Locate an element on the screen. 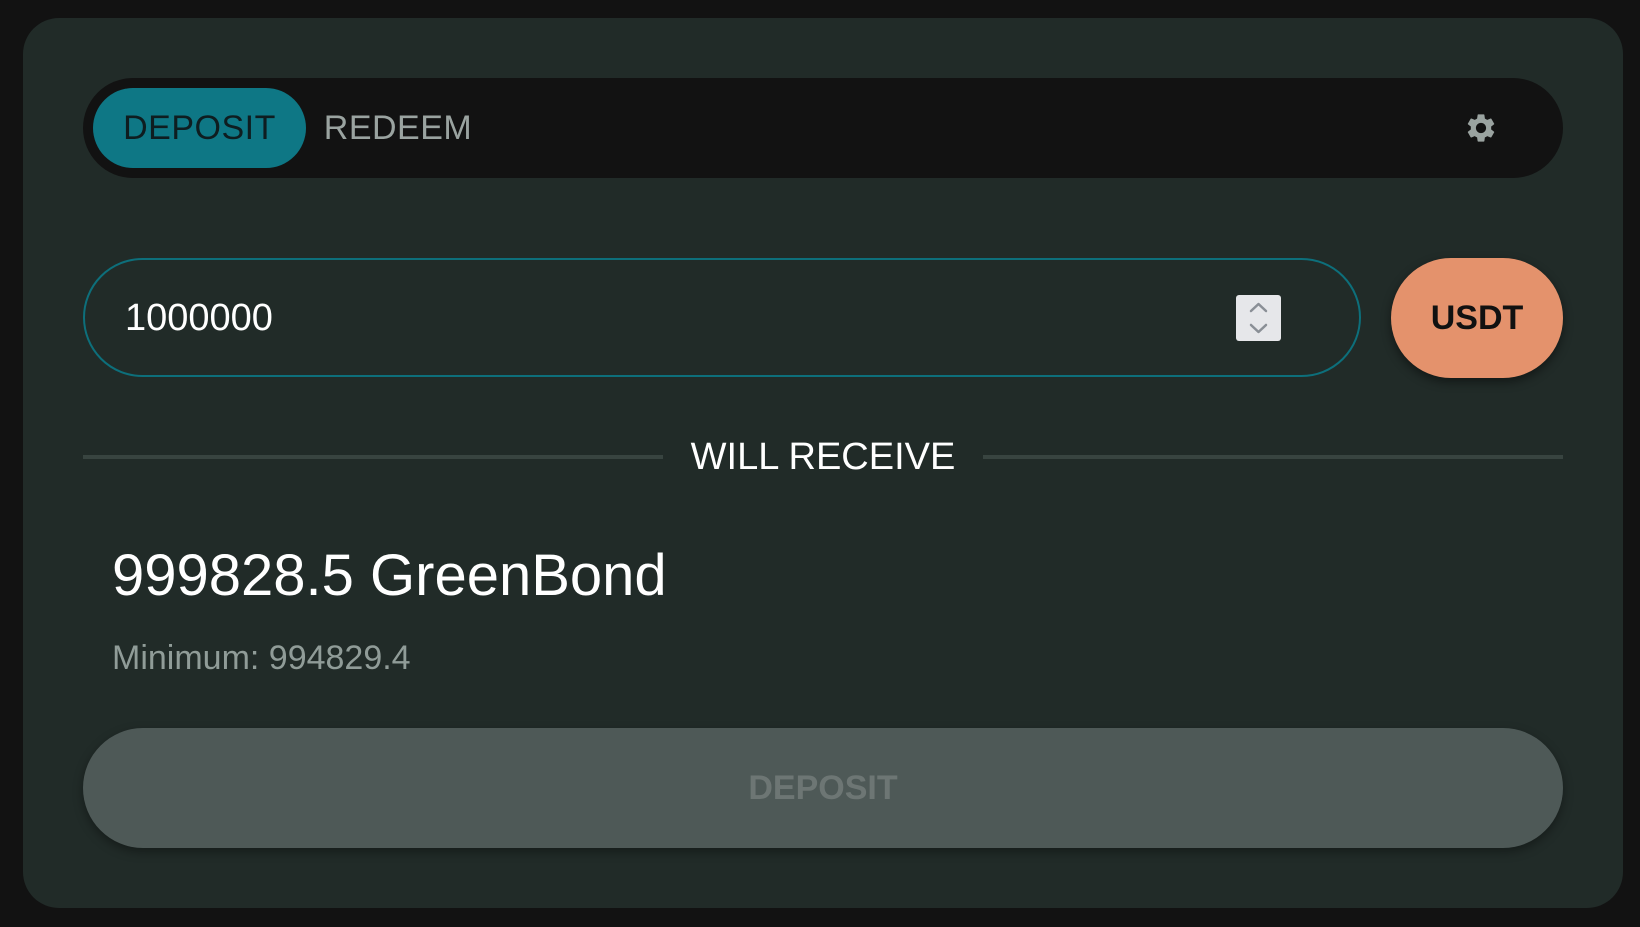 Image resolution: width=1640 pixels, height=927 pixels. receive-amount: 999828.5 GreenBond is located at coordinates (389, 575).